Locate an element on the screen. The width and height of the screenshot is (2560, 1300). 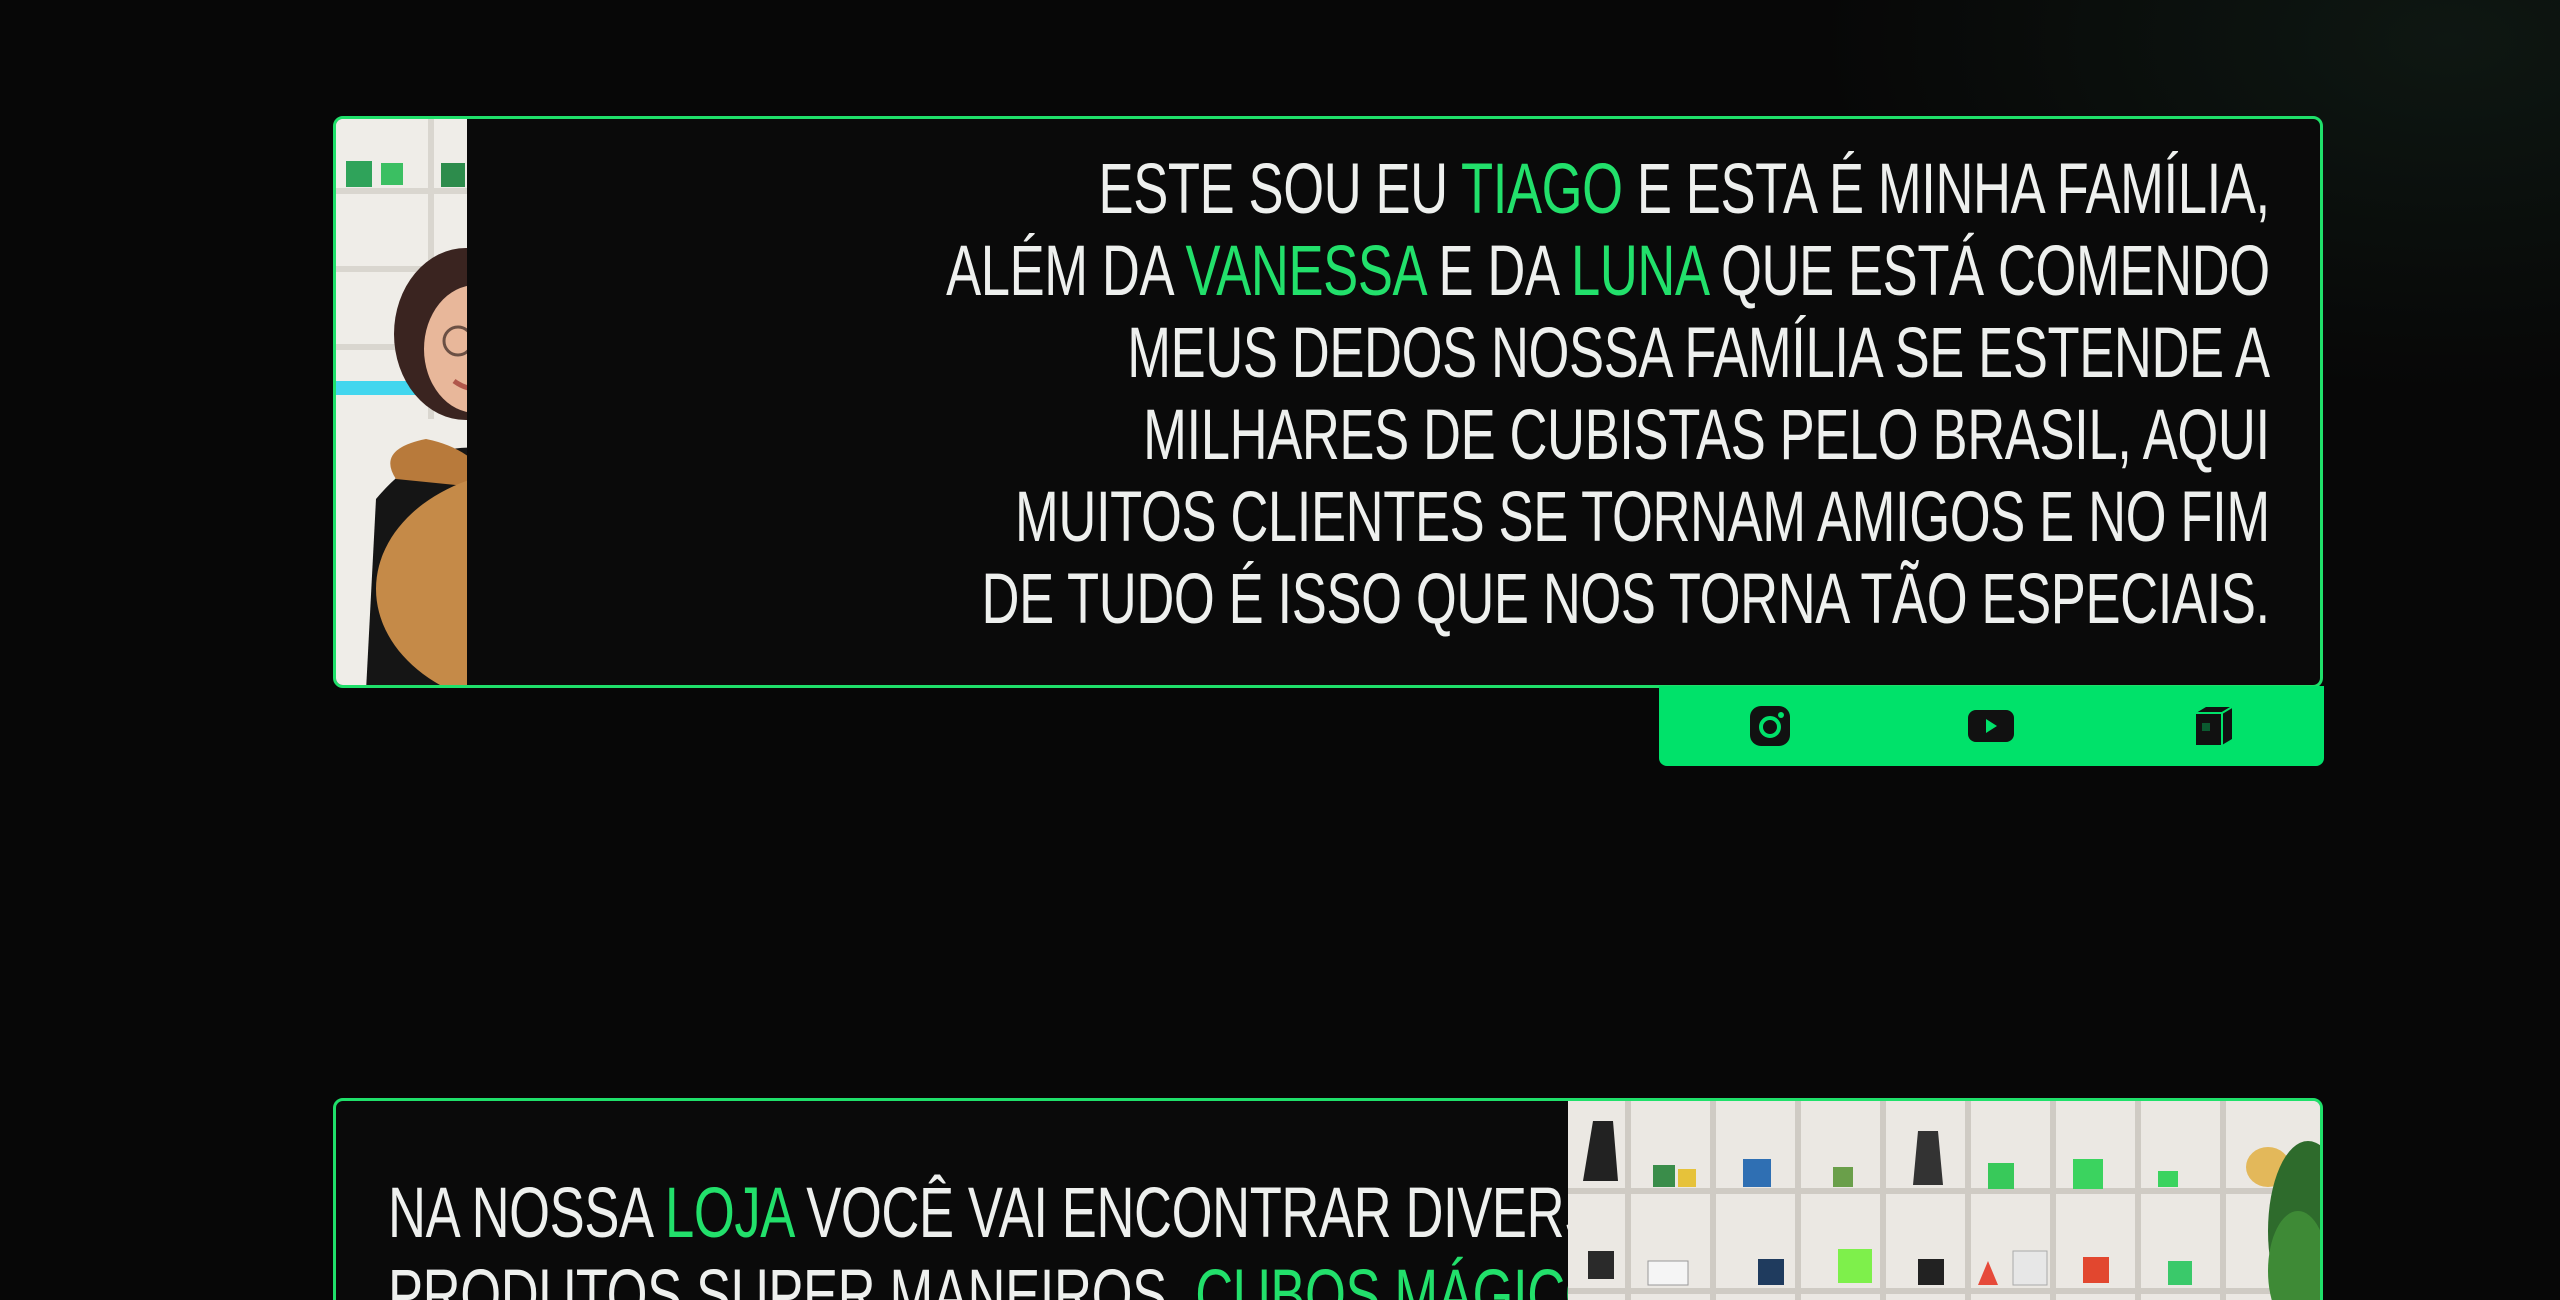
youtube-button is located at coordinates (1991, 726).